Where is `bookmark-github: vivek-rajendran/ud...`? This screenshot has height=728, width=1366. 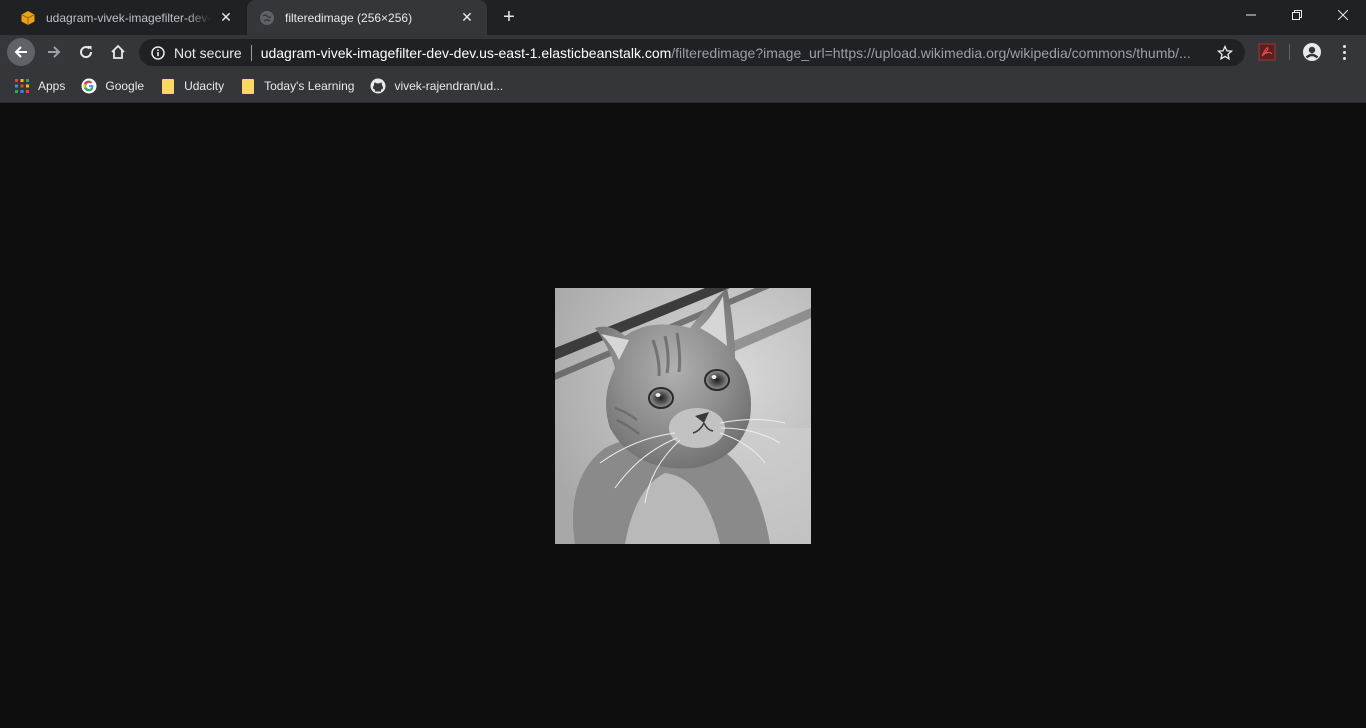 bookmark-github: vivek-rajendran/ud... is located at coordinates (436, 86).